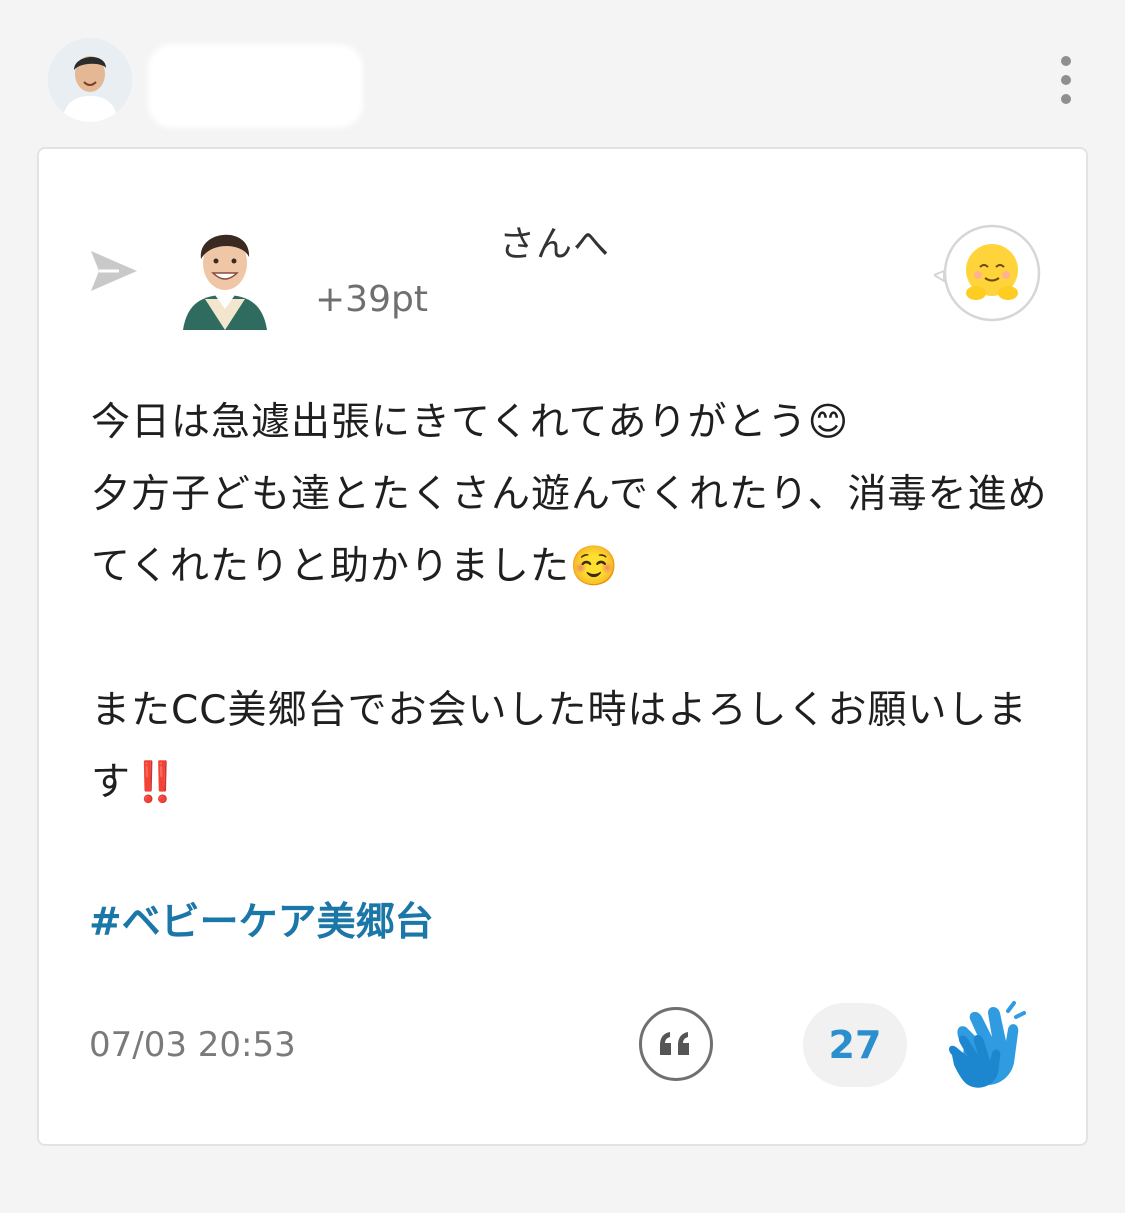 Image resolution: width=1125 pixels, height=1213 pixels. What do you see at coordinates (371, 299) in the screenshot?
I see `points-awarded: +39pt` at bounding box center [371, 299].